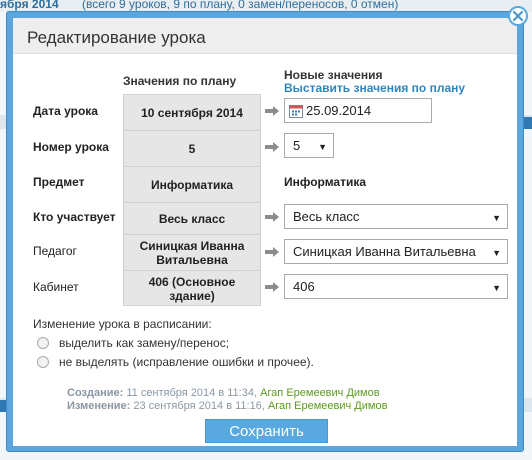 This screenshot has width=532, height=460. What do you see at coordinates (180, 81) in the screenshot?
I see `plan-column-header: Значения по плану` at bounding box center [180, 81].